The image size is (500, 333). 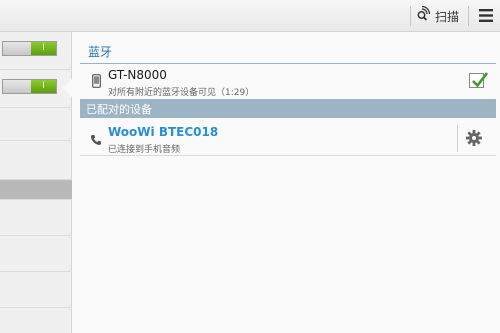 What do you see at coordinates (288, 108) in the screenshot?
I see `paired-devices-header: 已配对的设备` at bounding box center [288, 108].